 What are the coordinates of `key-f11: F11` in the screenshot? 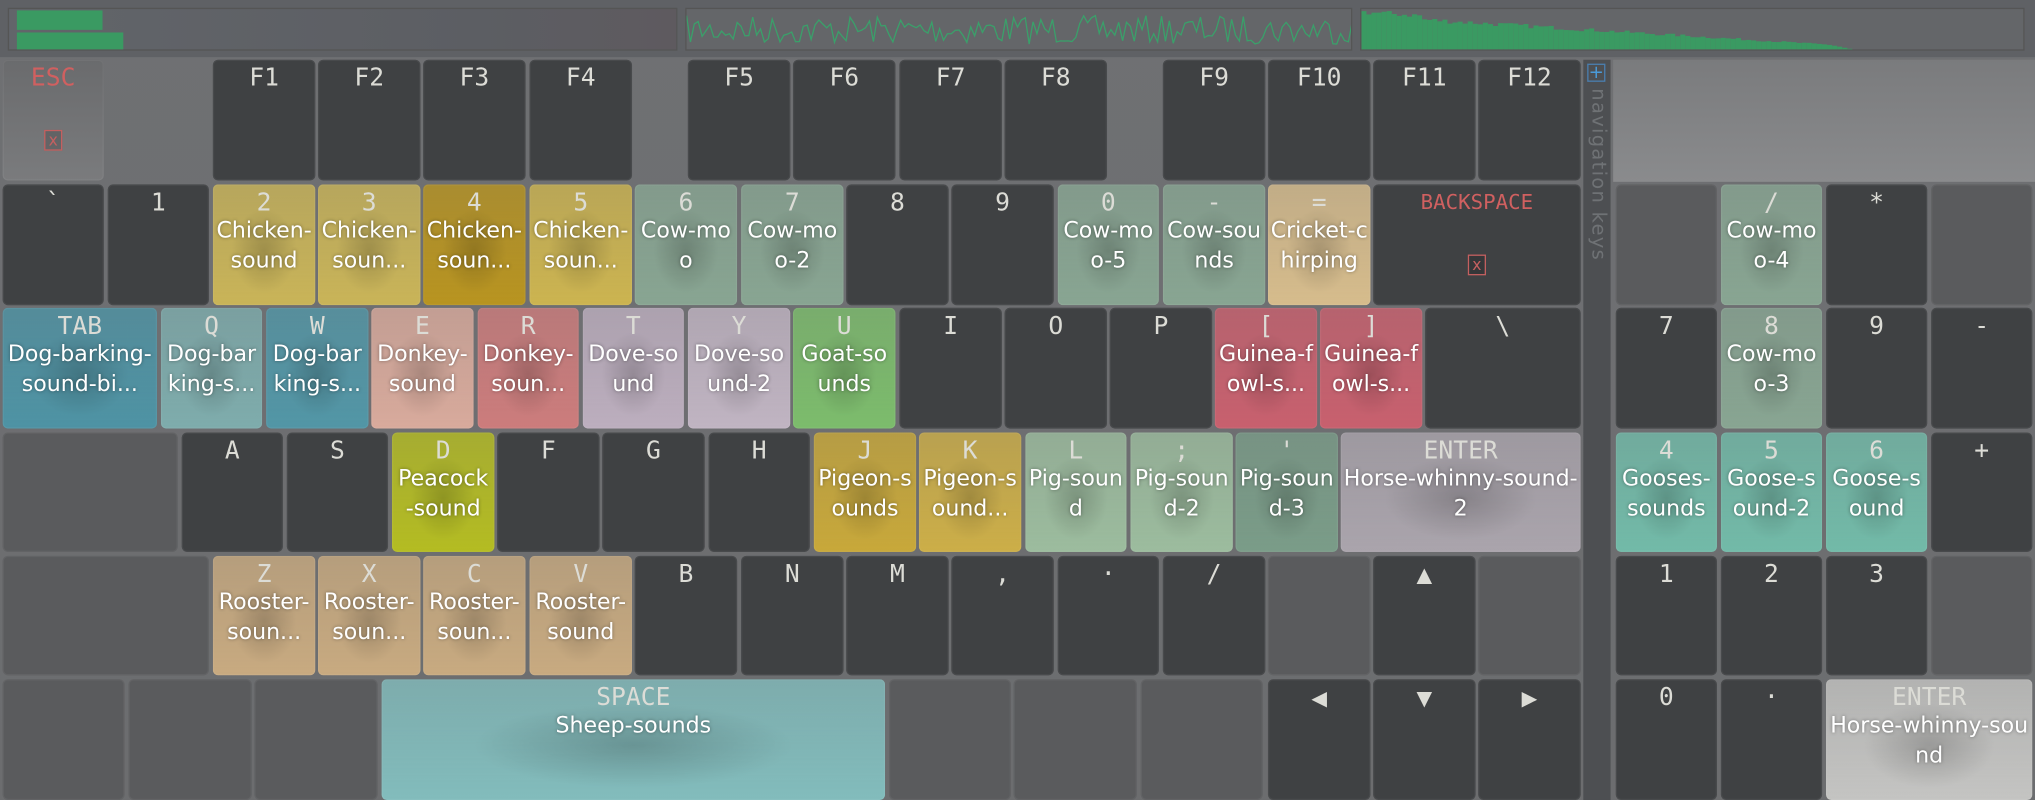 It's located at (1424, 120).